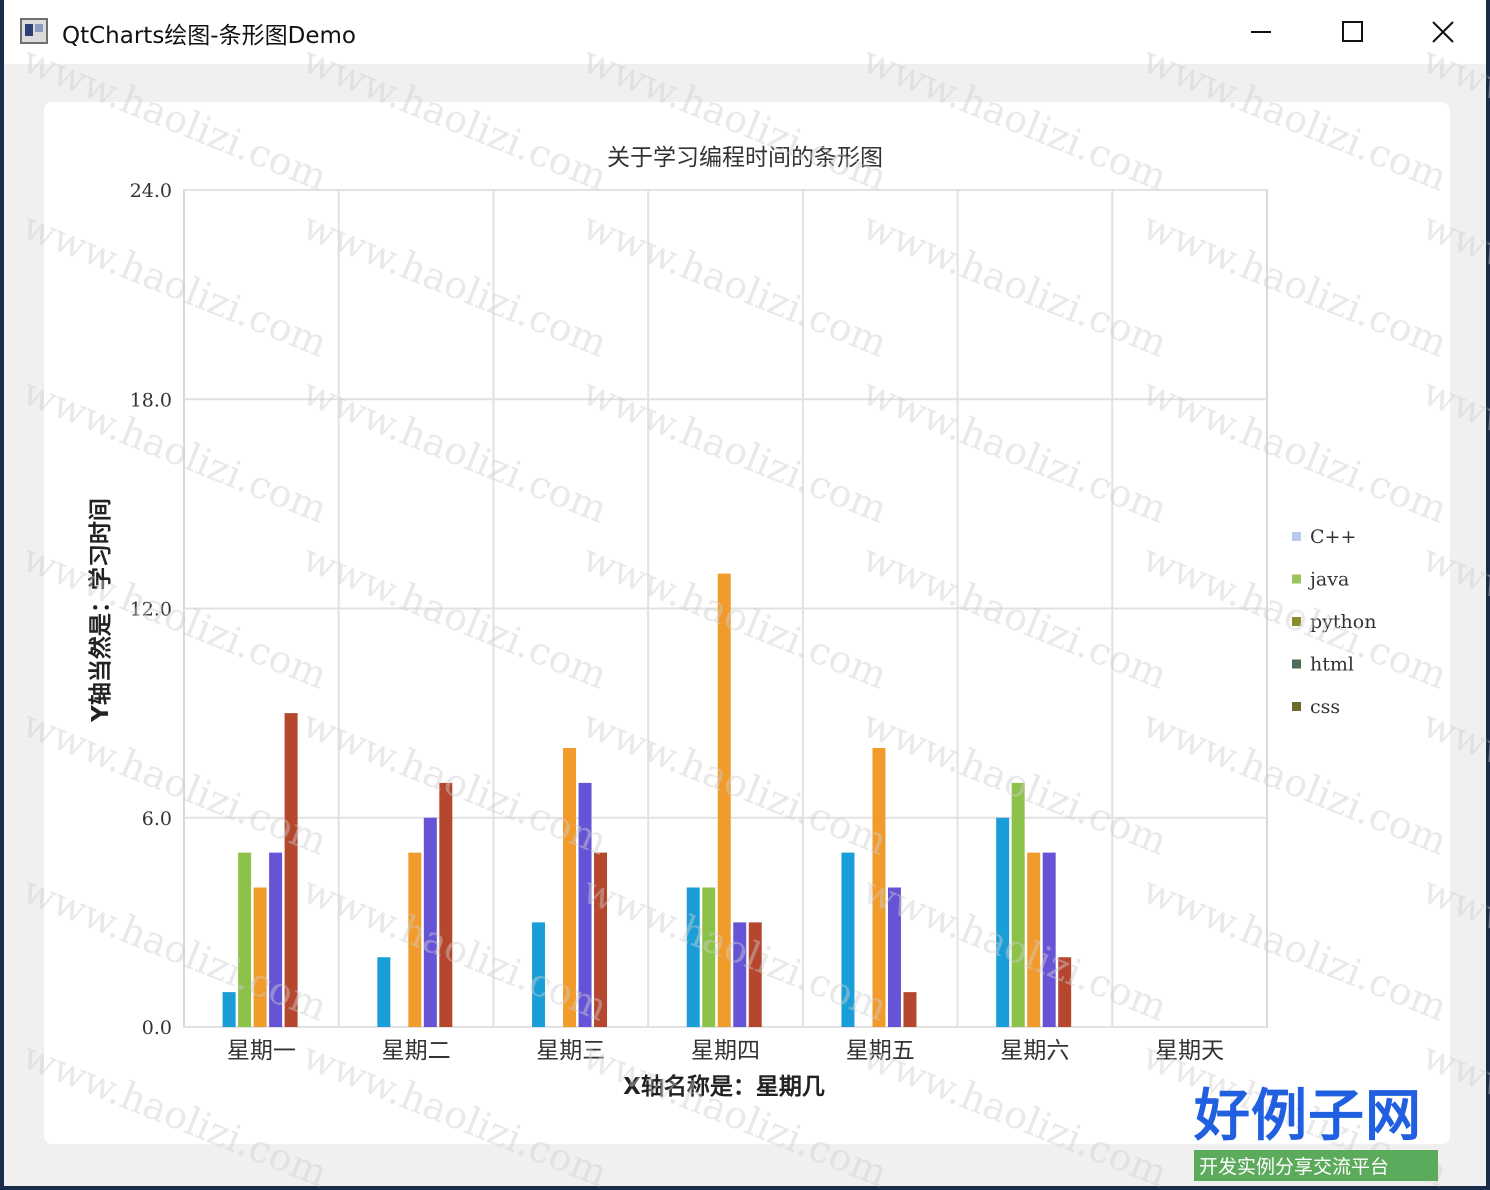  Describe the element at coordinates (157, 1028) in the screenshot. I see `y-tick-label: 0.0` at that location.